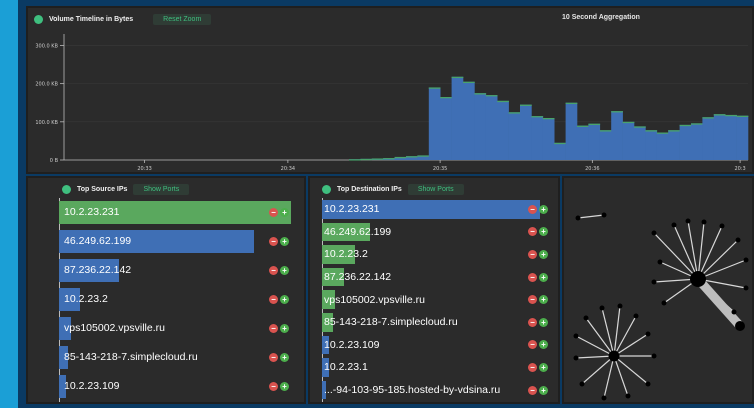 The width and height of the screenshot is (754, 408). What do you see at coordinates (166, 328) in the screenshot?
I see `source-ip-row: vps105002.vpsville.ru − +` at bounding box center [166, 328].